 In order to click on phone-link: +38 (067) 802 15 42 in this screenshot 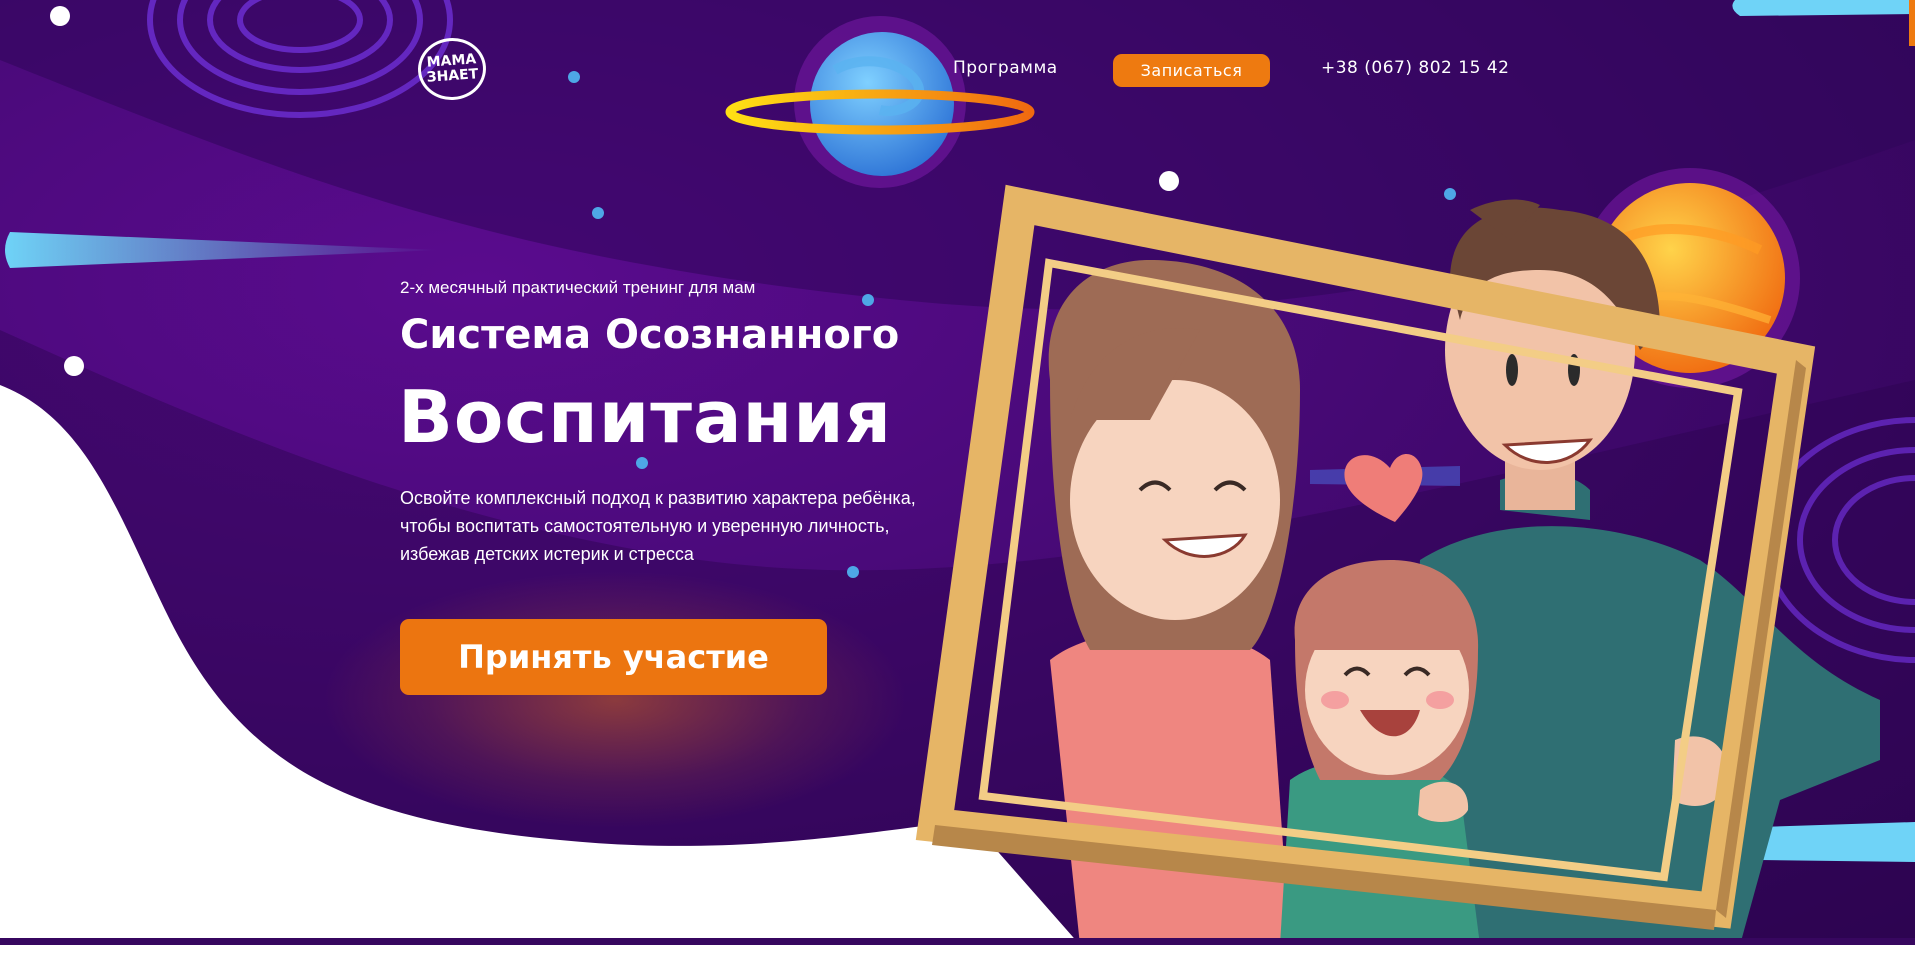, I will do `click(1415, 68)`.